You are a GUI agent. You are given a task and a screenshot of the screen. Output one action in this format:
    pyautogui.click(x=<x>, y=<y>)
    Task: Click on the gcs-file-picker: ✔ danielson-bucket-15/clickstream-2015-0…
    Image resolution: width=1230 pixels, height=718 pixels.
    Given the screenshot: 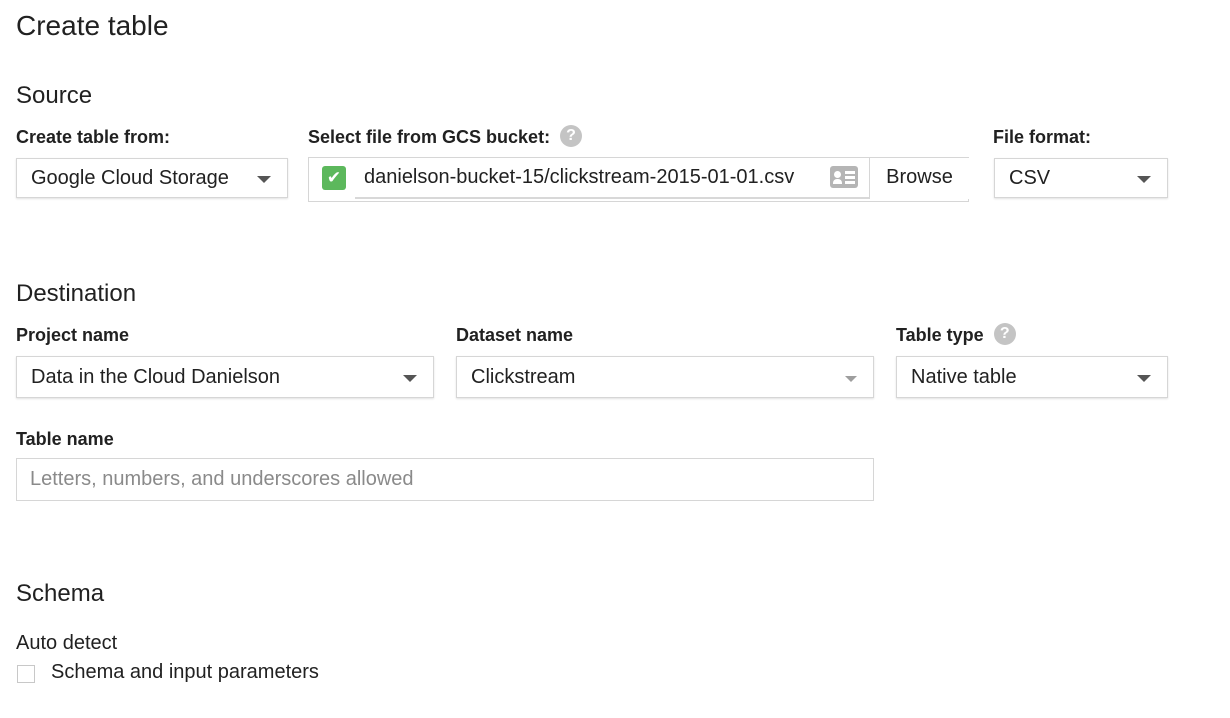 What is the action you would take?
    pyautogui.click(x=638, y=179)
    